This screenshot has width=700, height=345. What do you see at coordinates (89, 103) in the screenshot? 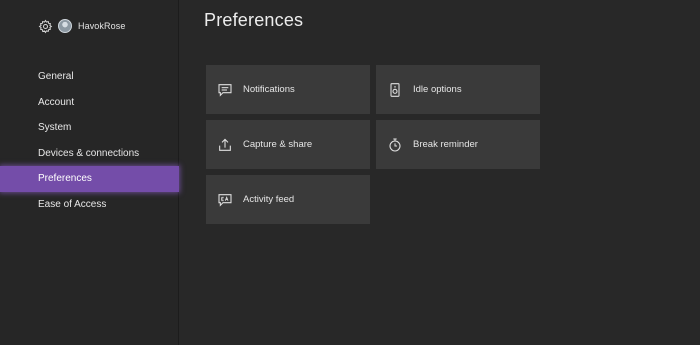
I see `sidebar-item-account: Account` at bounding box center [89, 103].